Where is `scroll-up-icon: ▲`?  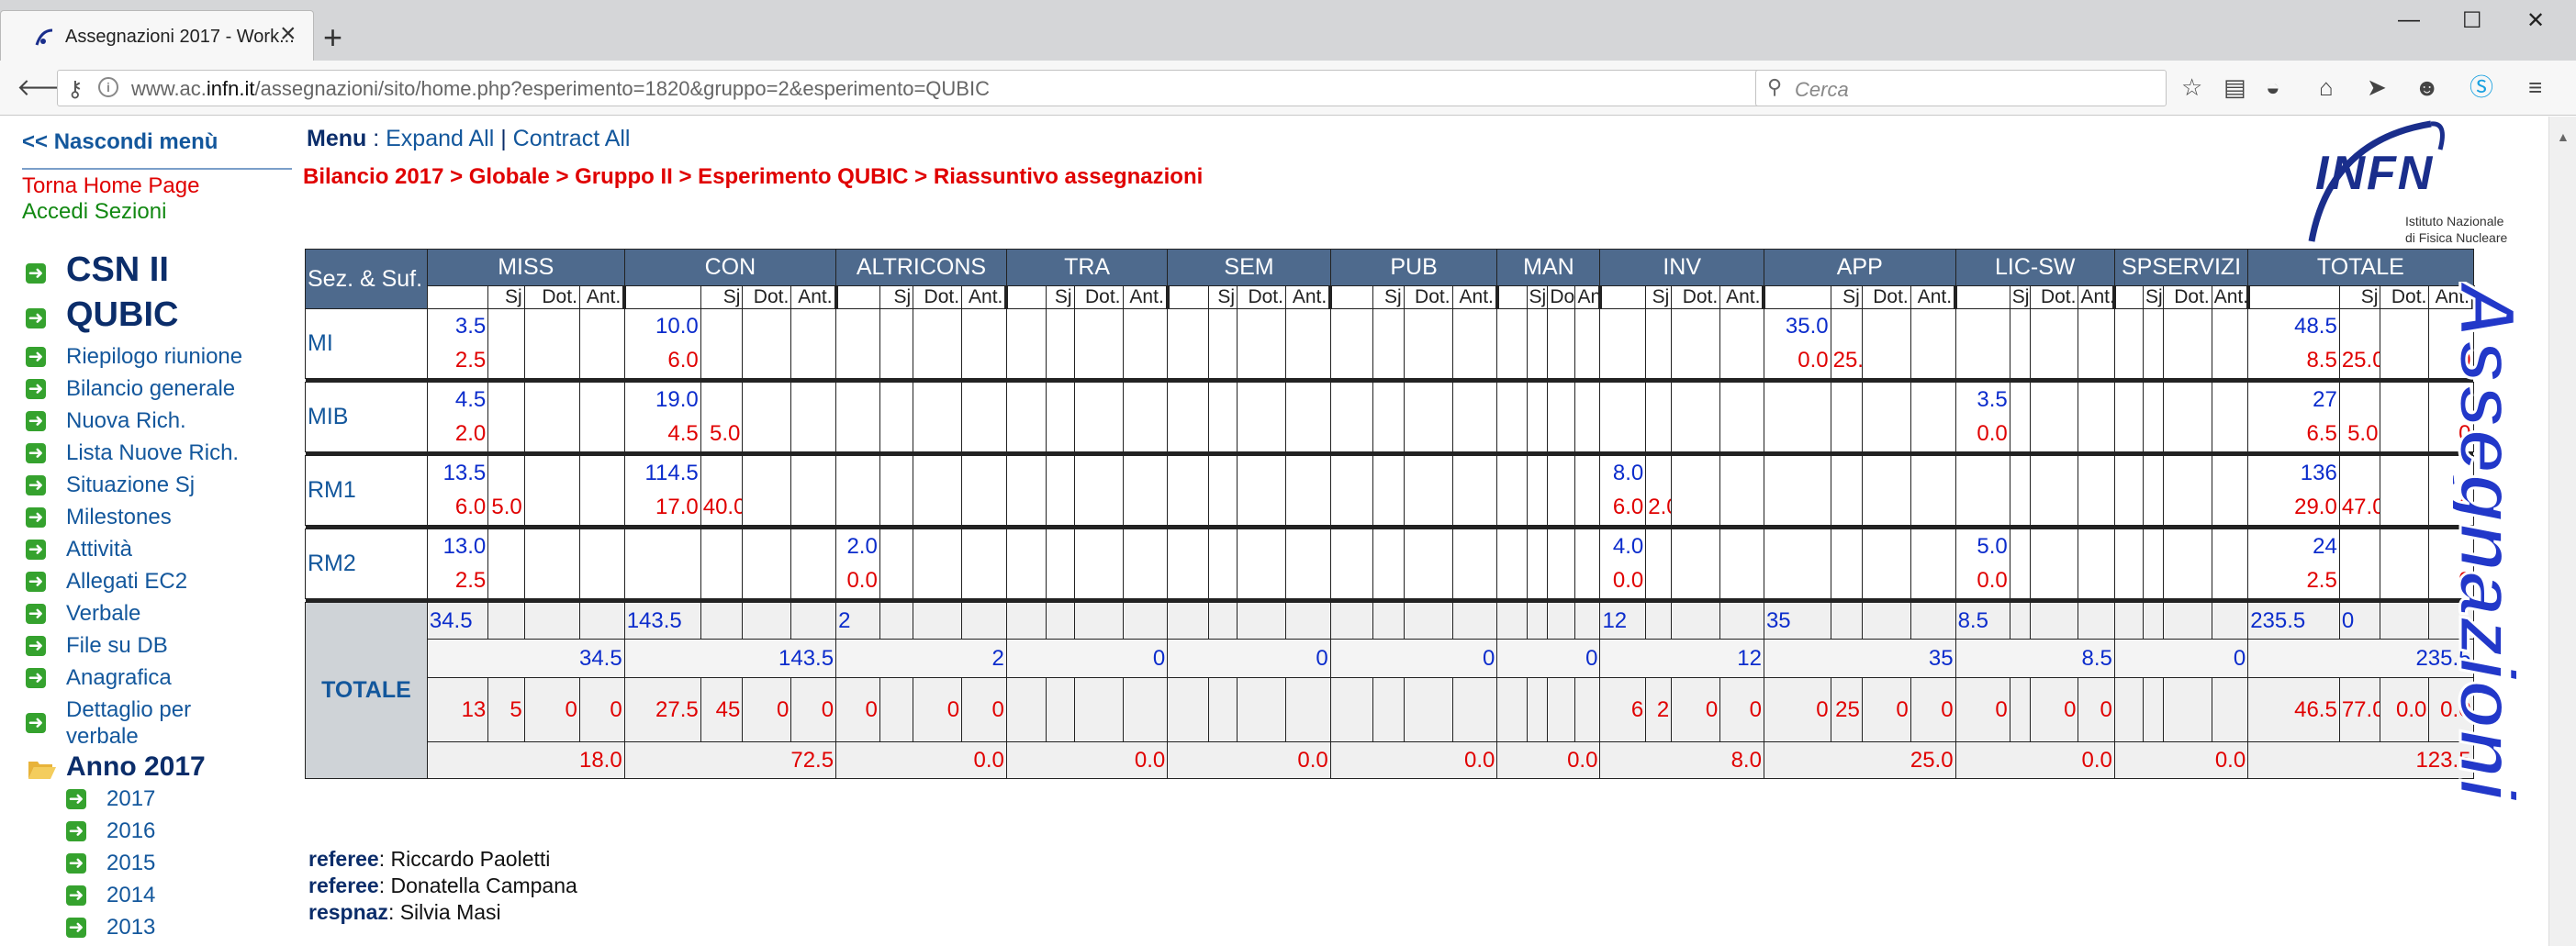 scroll-up-icon: ▲ is located at coordinates (2563, 136).